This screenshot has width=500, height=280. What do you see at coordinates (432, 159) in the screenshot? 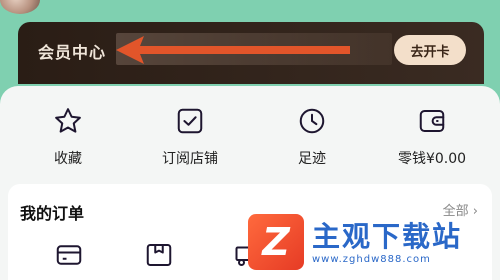
I see `shortcut-label: 零钱¥0.00` at bounding box center [432, 159].